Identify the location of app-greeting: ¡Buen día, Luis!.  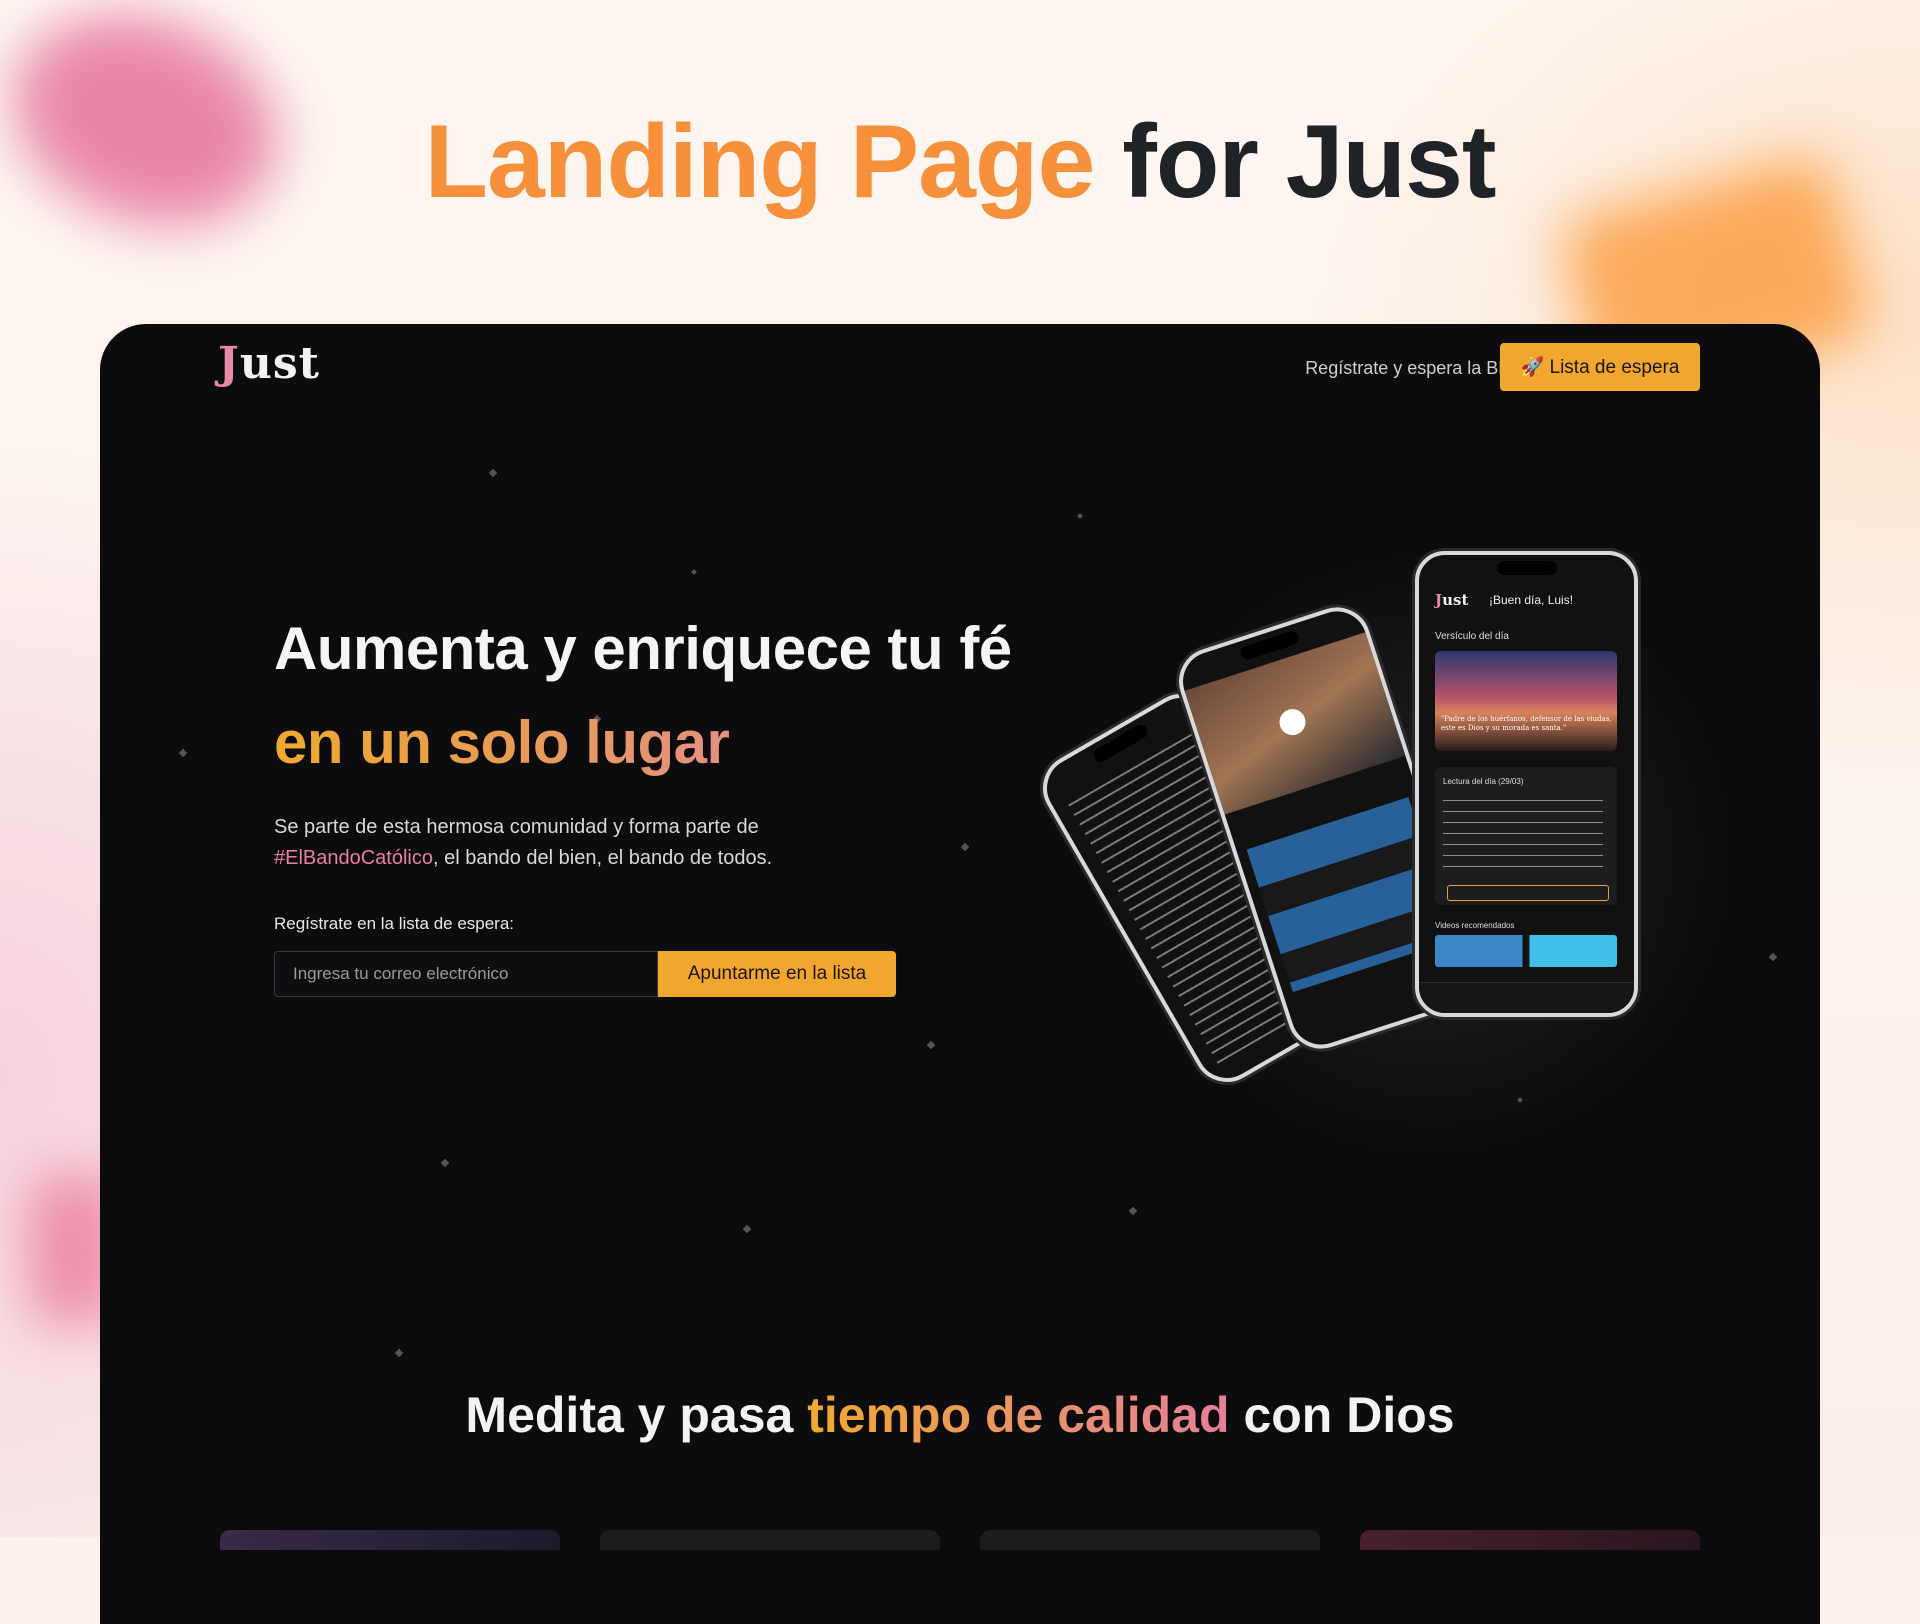
(1531, 600).